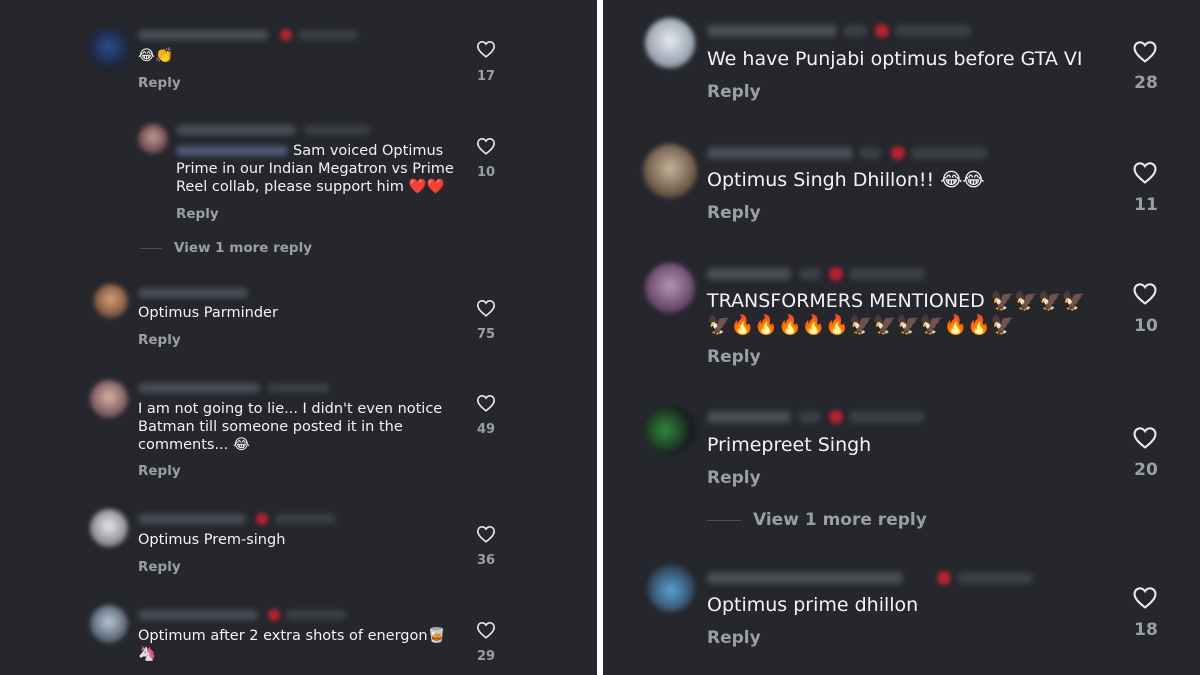 This screenshot has height=675, width=1200. Describe the element at coordinates (486, 76) in the screenshot. I see `like-count: 17` at that location.